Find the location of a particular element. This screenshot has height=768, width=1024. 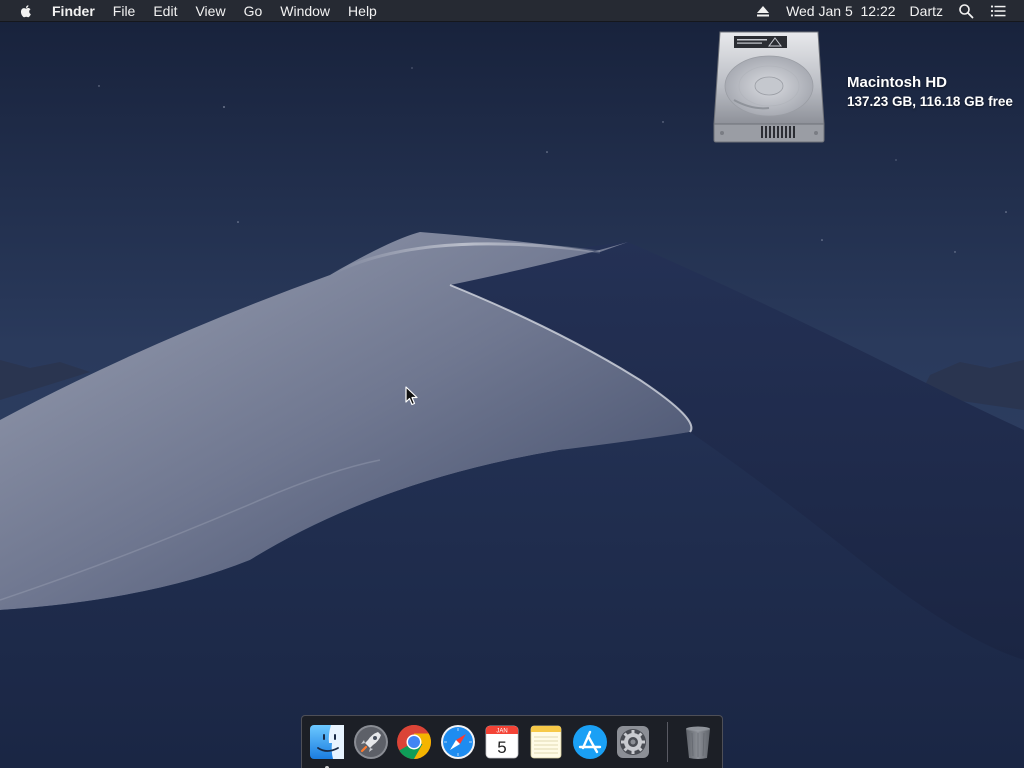

menu-app-finder: Finder is located at coordinates (76, 11).